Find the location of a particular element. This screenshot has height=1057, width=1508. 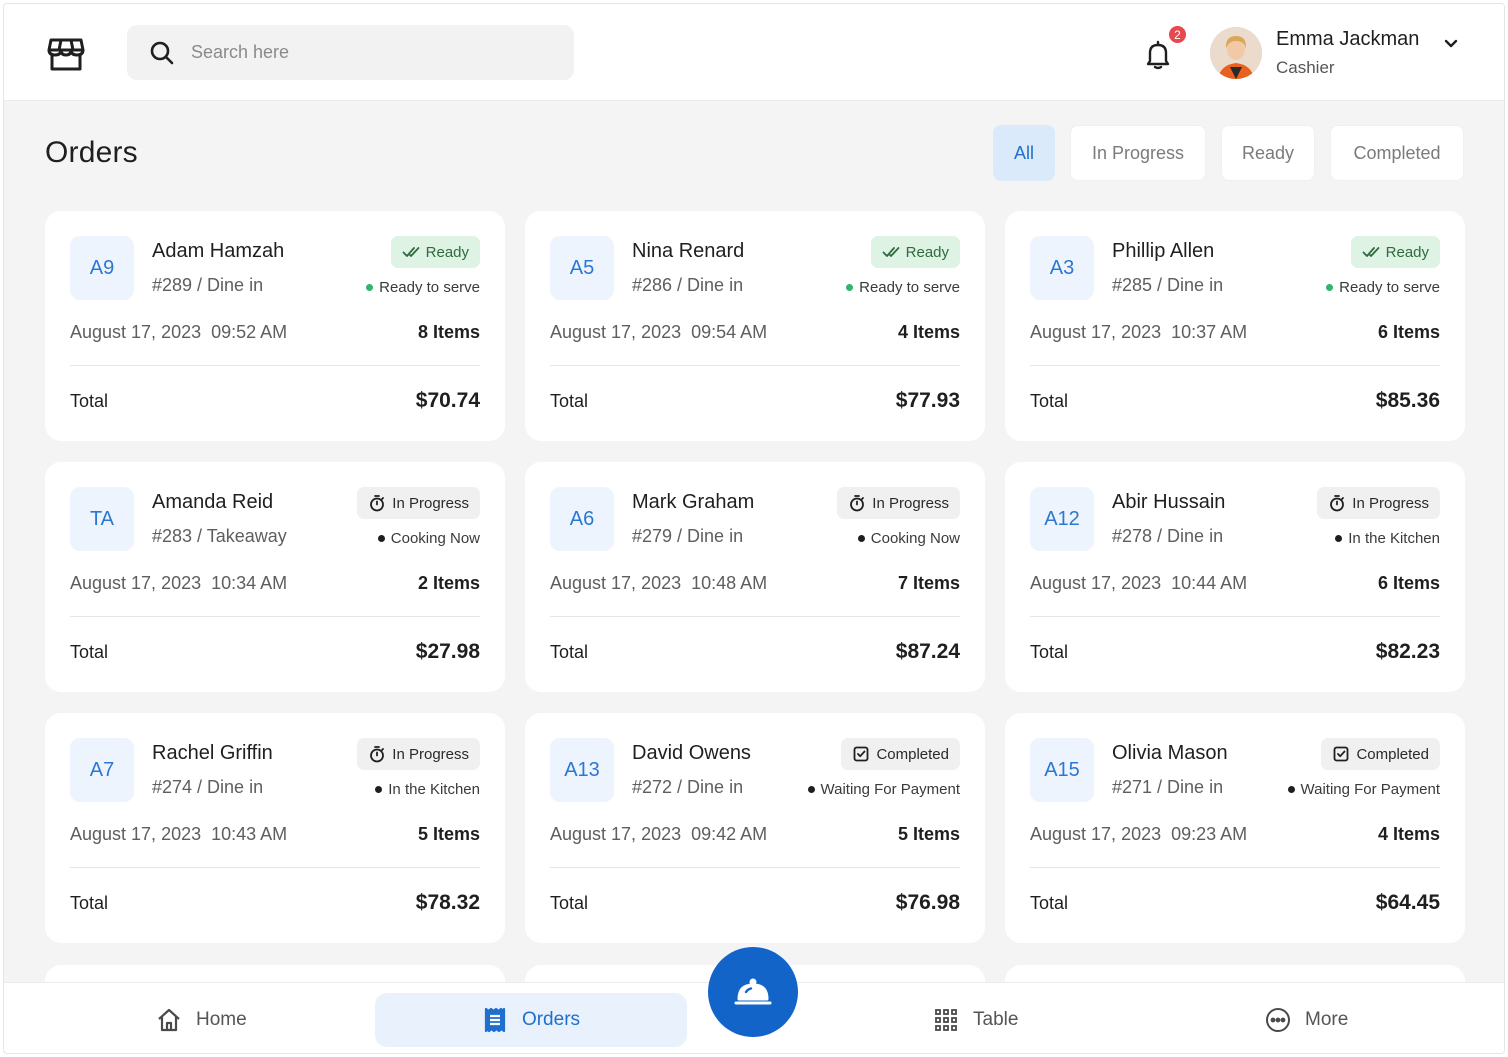

total-amount: $85.36 is located at coordinates (1407, 400).